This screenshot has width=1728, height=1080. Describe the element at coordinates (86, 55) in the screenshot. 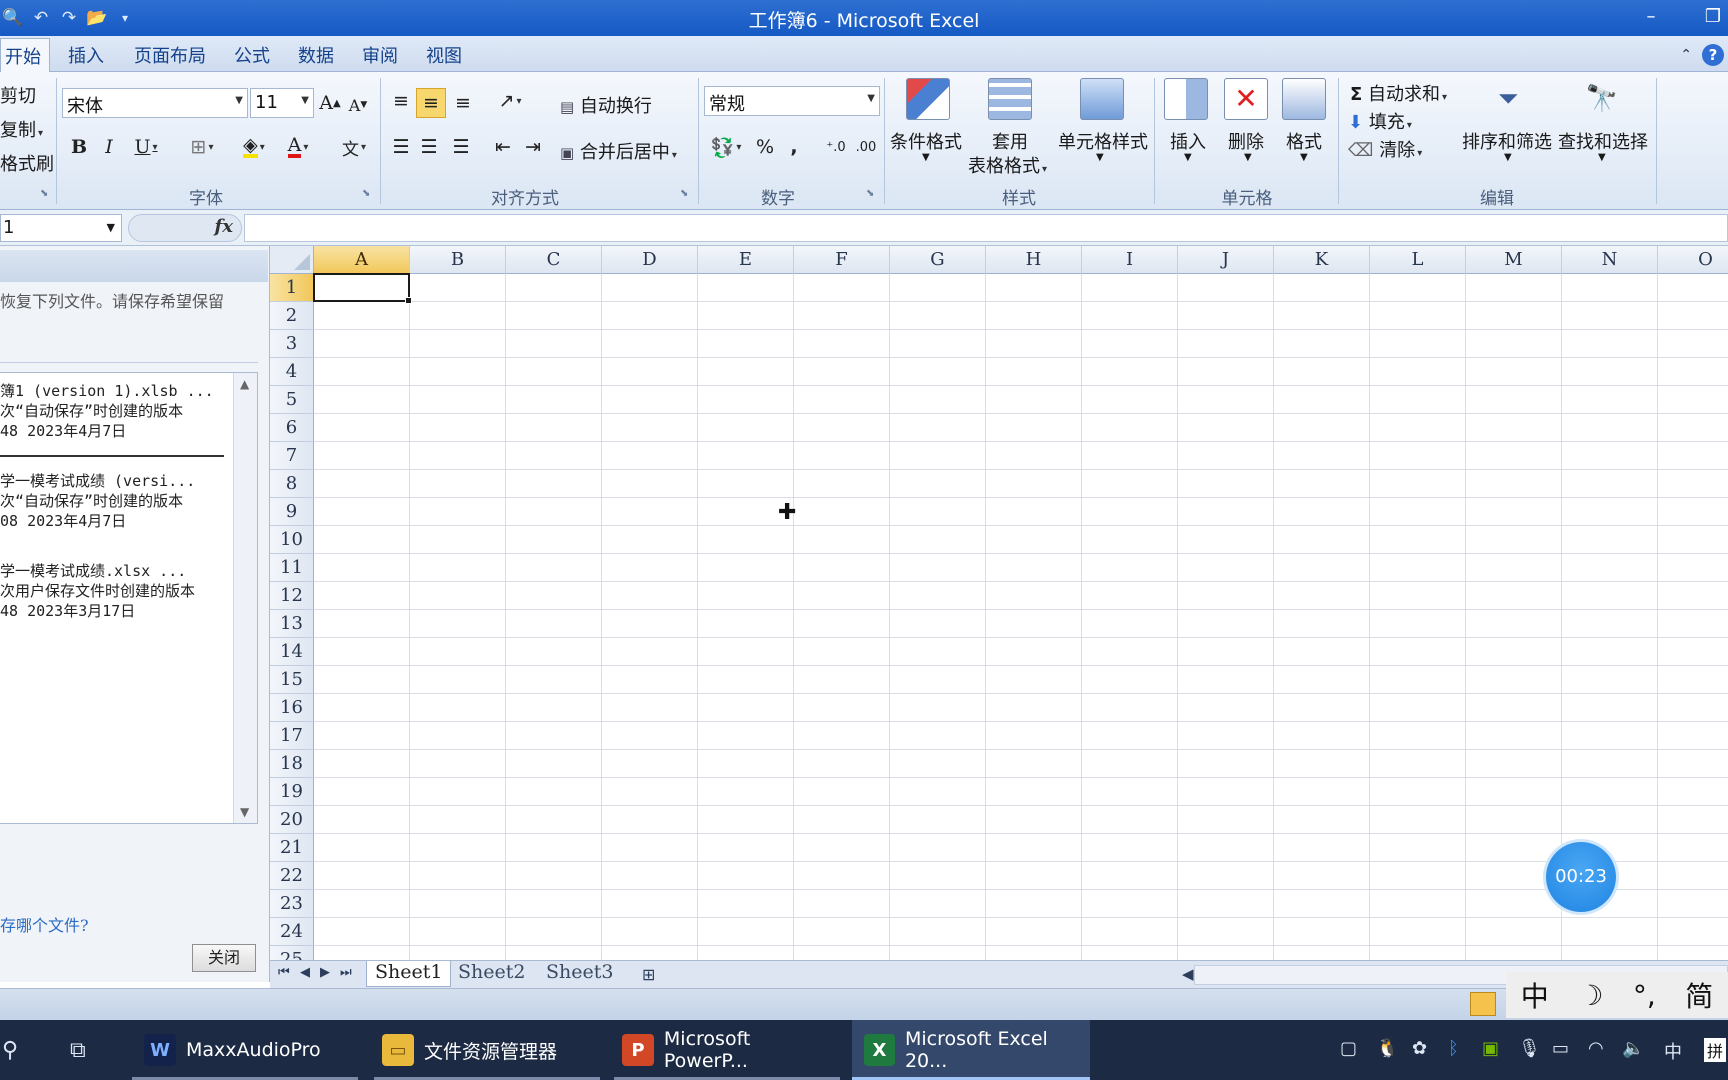

I see `tab-insert: 插入` at that location.